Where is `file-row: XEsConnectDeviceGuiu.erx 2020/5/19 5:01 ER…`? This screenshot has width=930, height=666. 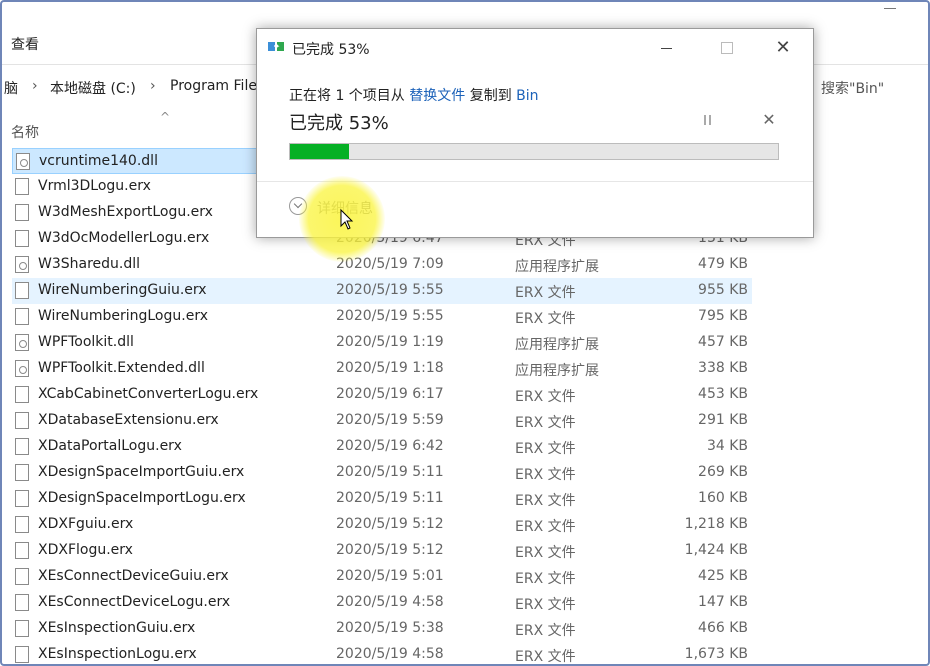 file-row: XEsConnectDeviceGuiu.erx 2020/5/19 5:01 ER… is located at coordinates (382, 577).